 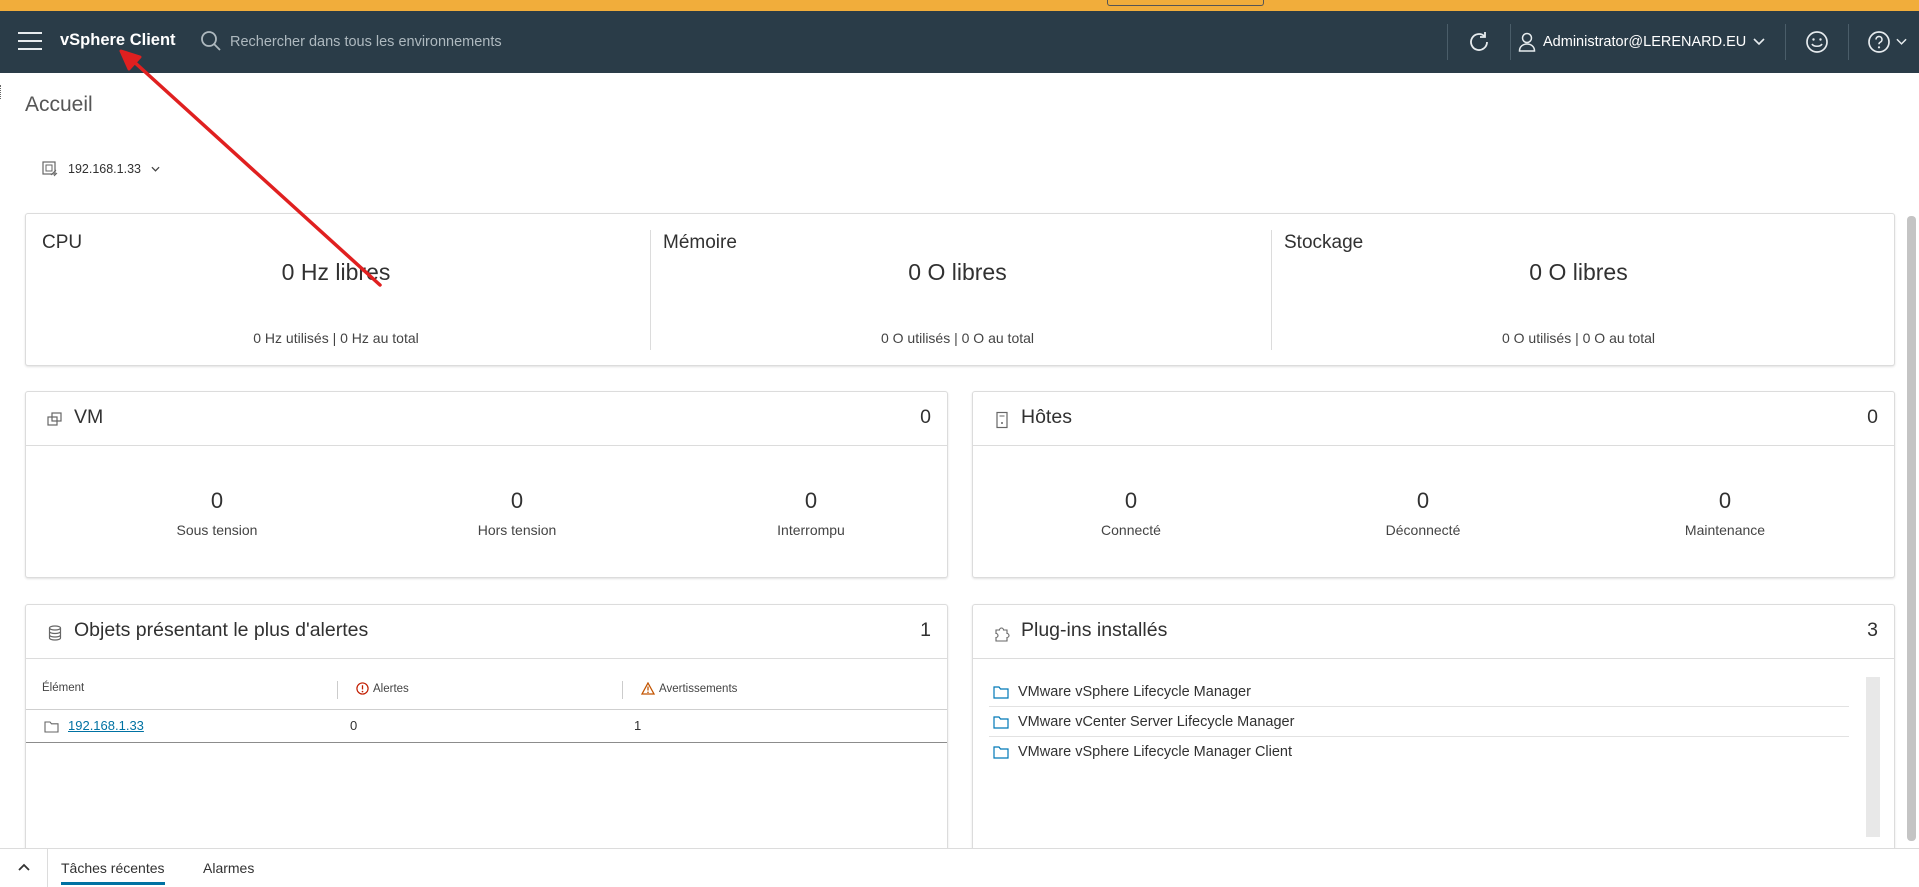 What do you see at coordinates (391, 688) in the screenshot?
I see `column-label: Alertes` at bounding box center [391, 688].